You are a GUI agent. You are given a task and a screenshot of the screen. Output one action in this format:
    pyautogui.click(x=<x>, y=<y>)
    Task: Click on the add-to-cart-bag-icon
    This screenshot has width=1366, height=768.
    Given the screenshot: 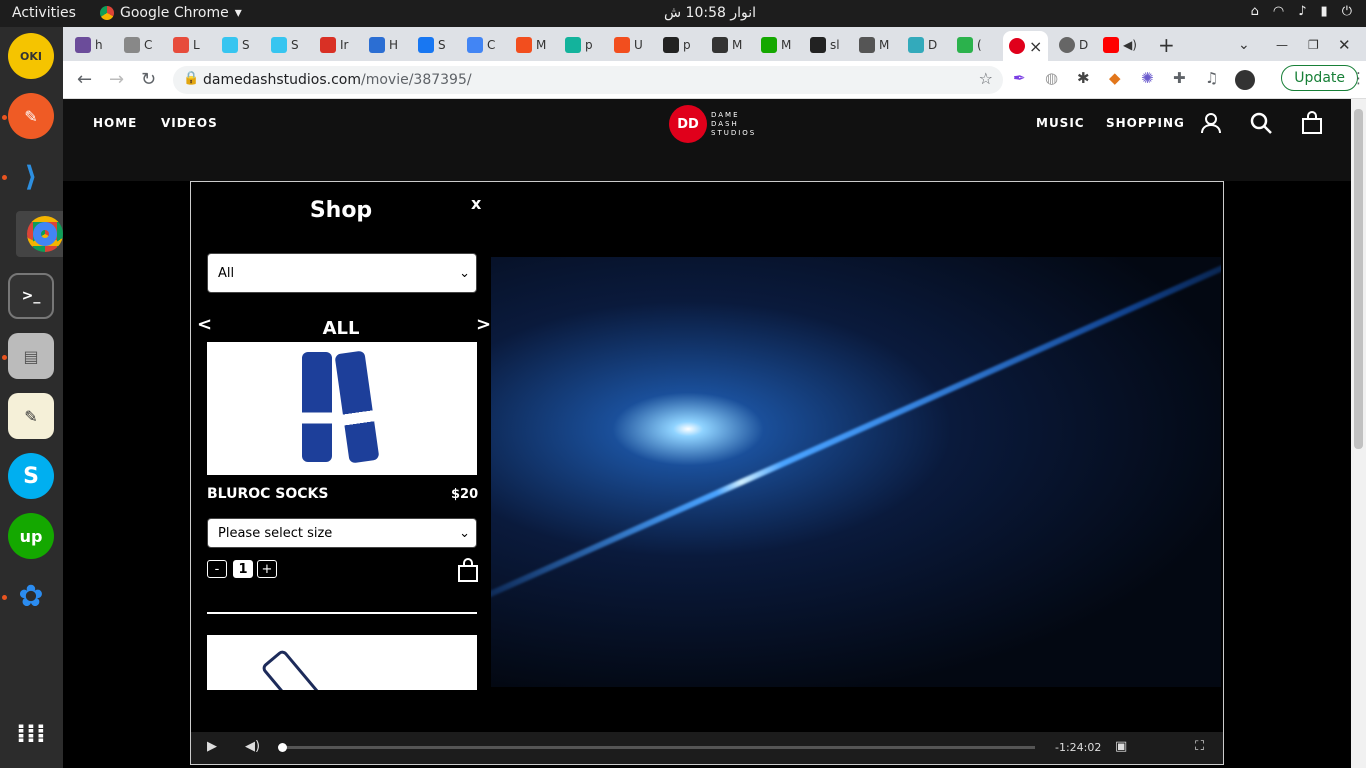 What is the action you would take?
    pyautogui.click(x=468, y=572)
    